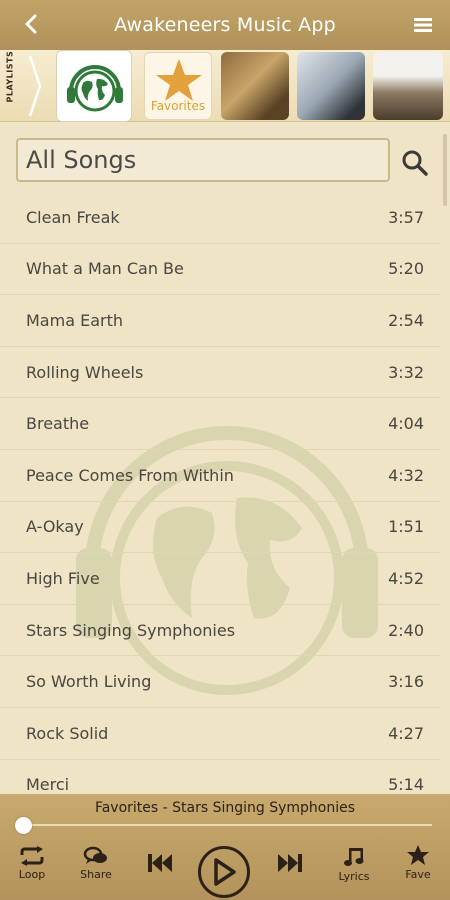 Image resolution: width=450 pixels, height=900 pixels. Describe the element at coordinates (445, 170) in the screenshot. I see `scrollbar` at that location.